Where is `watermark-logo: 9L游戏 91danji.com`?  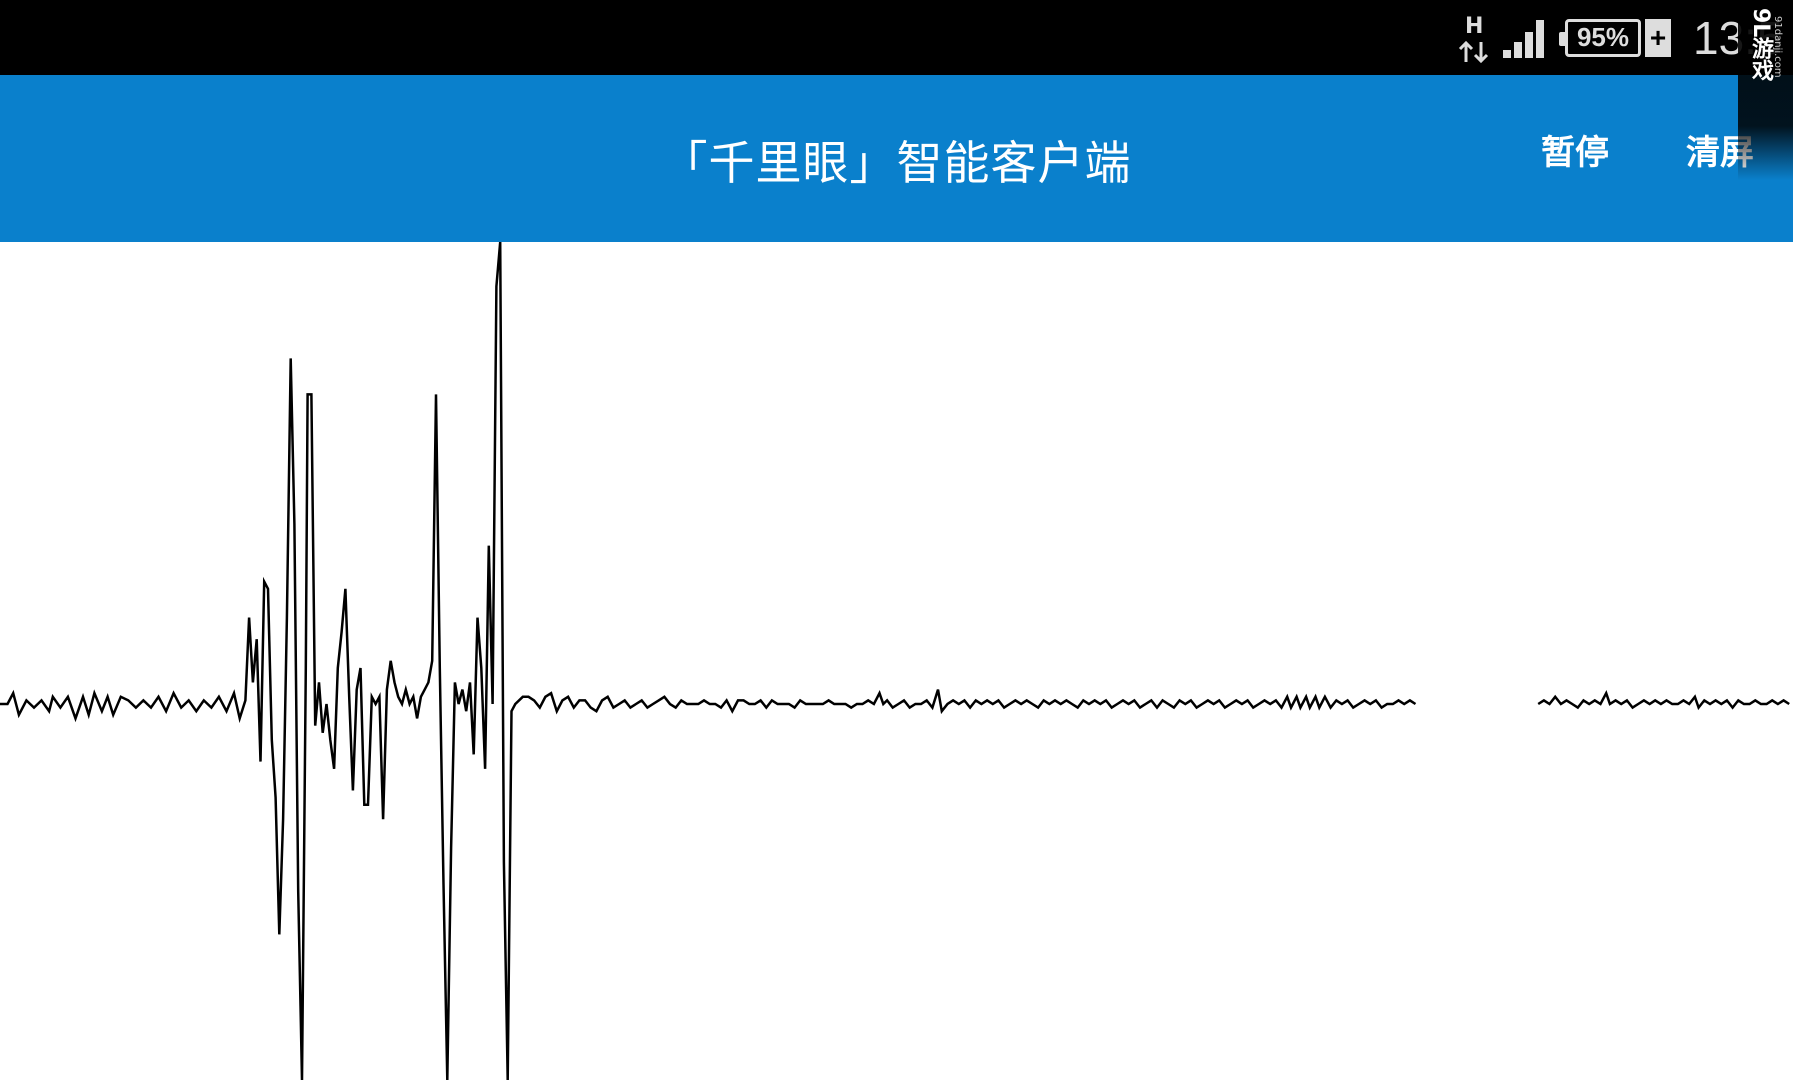 watermark-logo: 9L游戏 91danji.com is located at coordinates (1765, 90).